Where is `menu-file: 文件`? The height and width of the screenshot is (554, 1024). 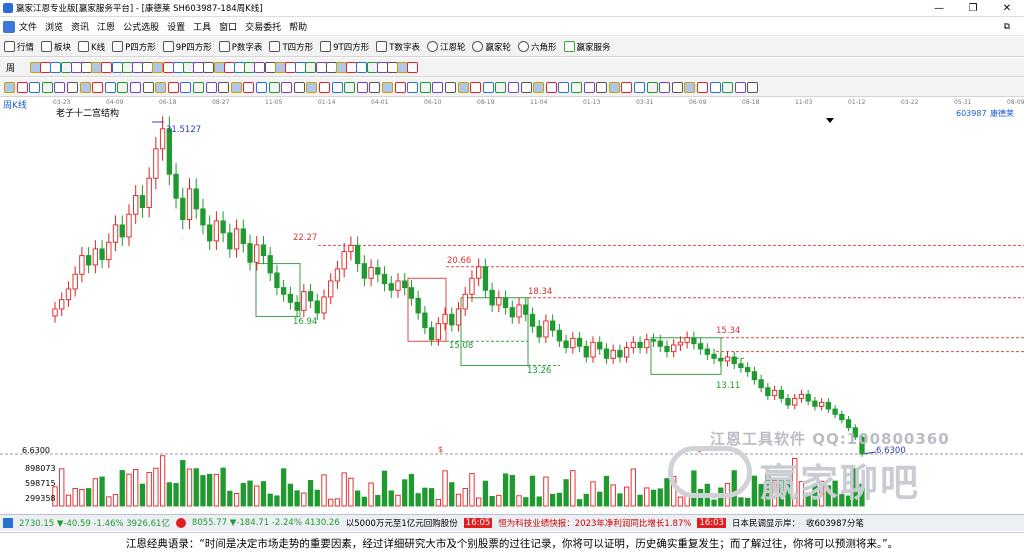 menu-file: 文件 is located at coordinates (28, 26).